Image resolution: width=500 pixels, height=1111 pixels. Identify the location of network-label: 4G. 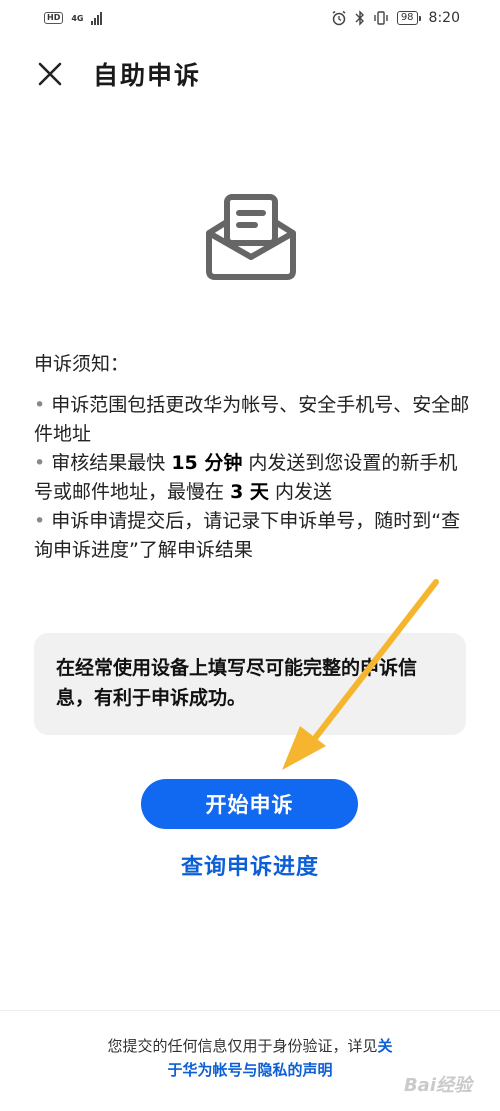
(77, 18).